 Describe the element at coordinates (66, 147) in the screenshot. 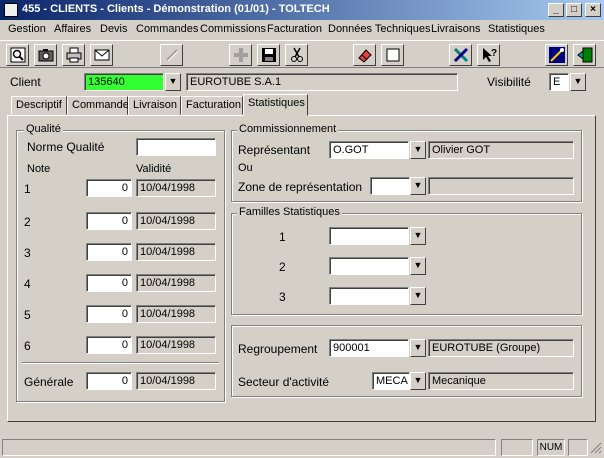

I see `norme-qualite-label: Norme Qualité` at that location.